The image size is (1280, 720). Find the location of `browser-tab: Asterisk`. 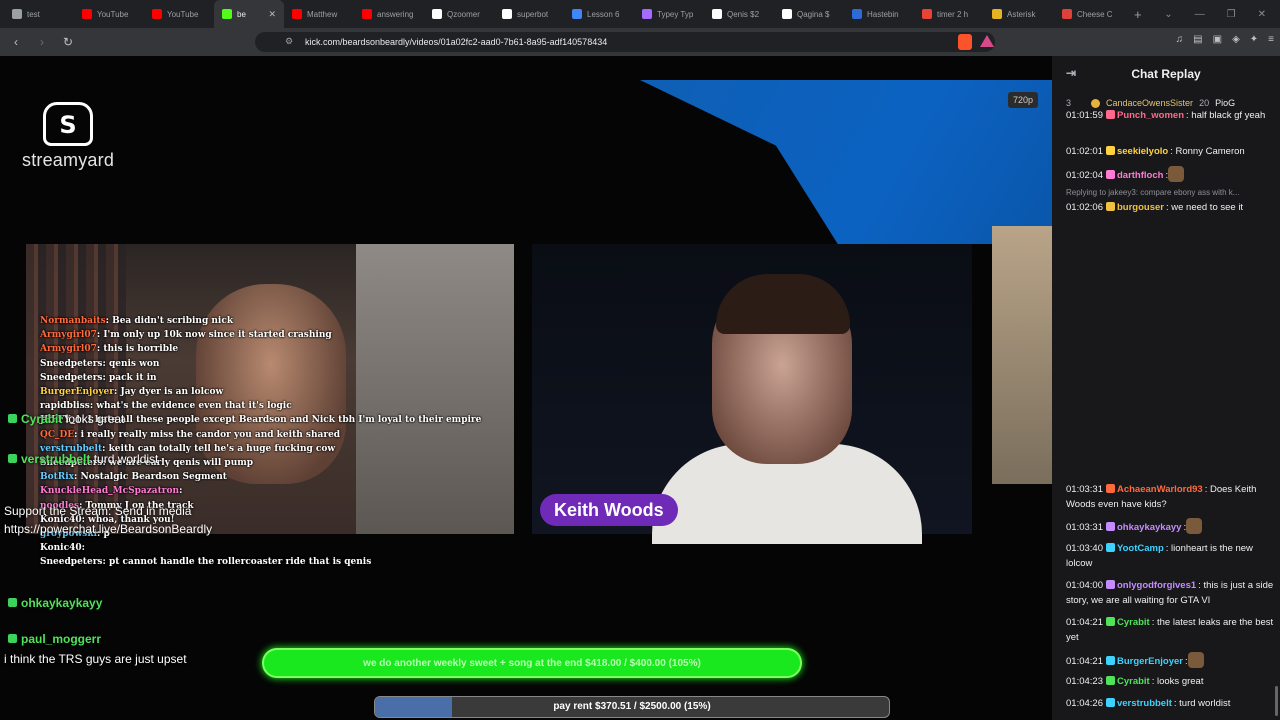

browser-tab: Asterisk is located at coordinates (1019, 14).